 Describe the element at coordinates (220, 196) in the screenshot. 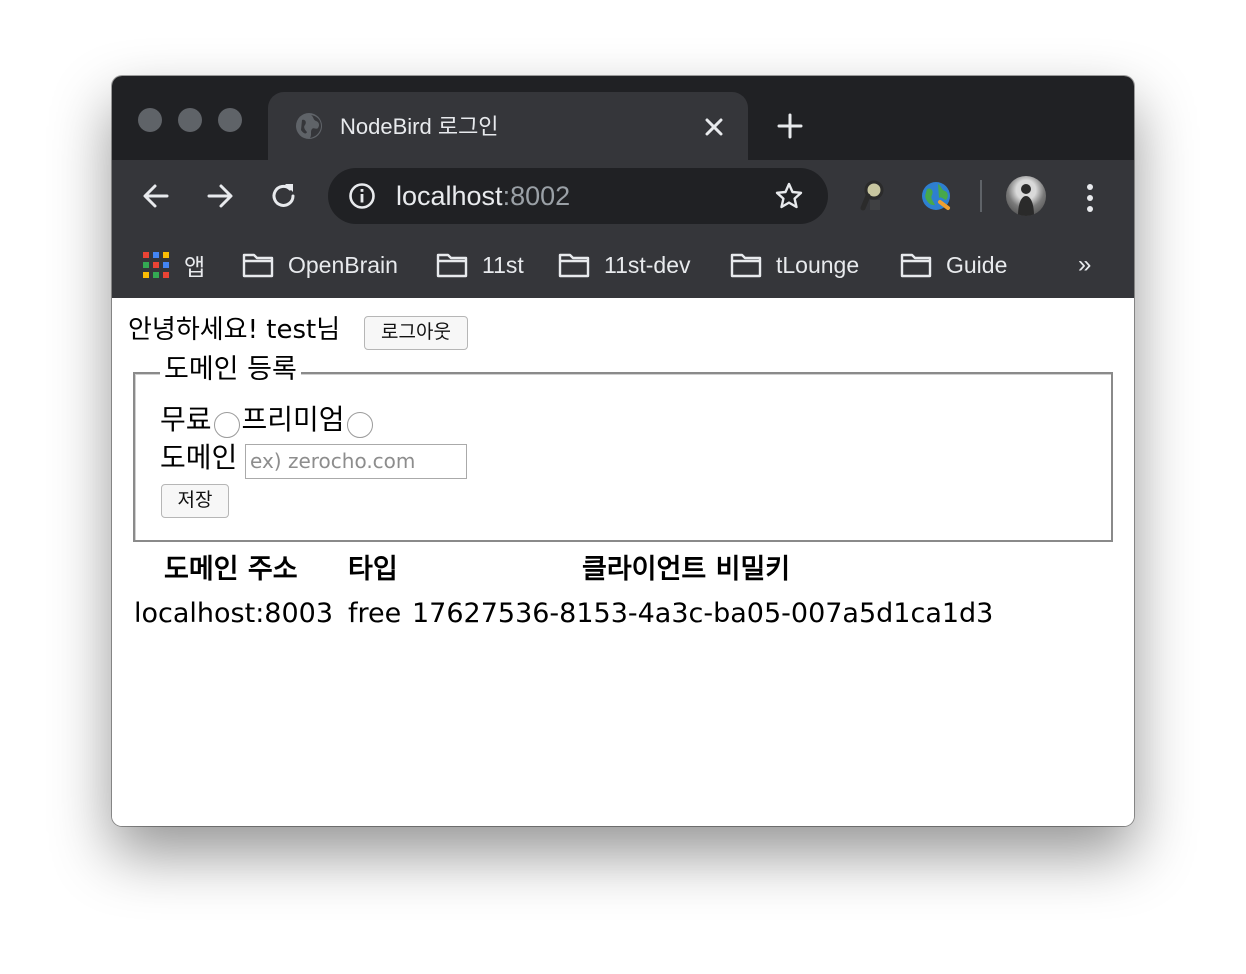

I see `forward-arrow-icon` at that location.